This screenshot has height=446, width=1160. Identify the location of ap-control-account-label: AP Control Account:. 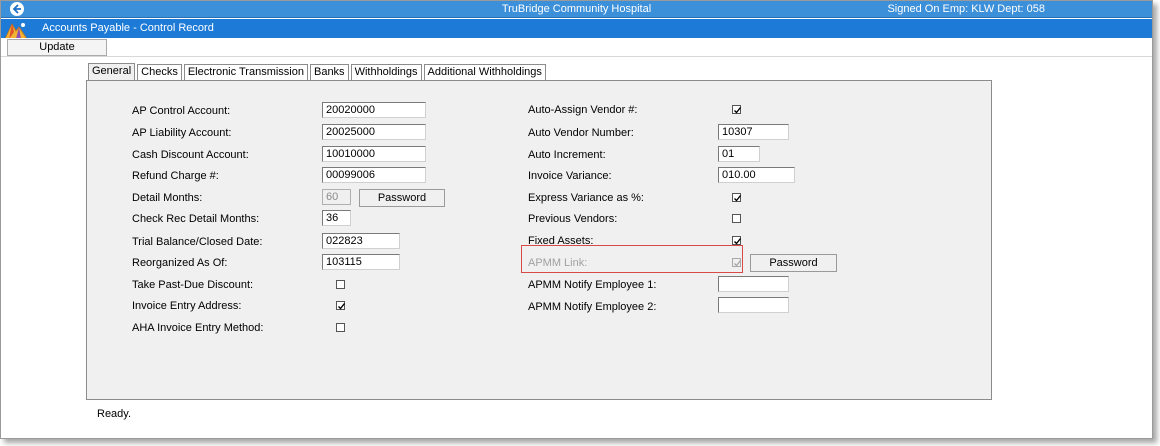
(181, 111).